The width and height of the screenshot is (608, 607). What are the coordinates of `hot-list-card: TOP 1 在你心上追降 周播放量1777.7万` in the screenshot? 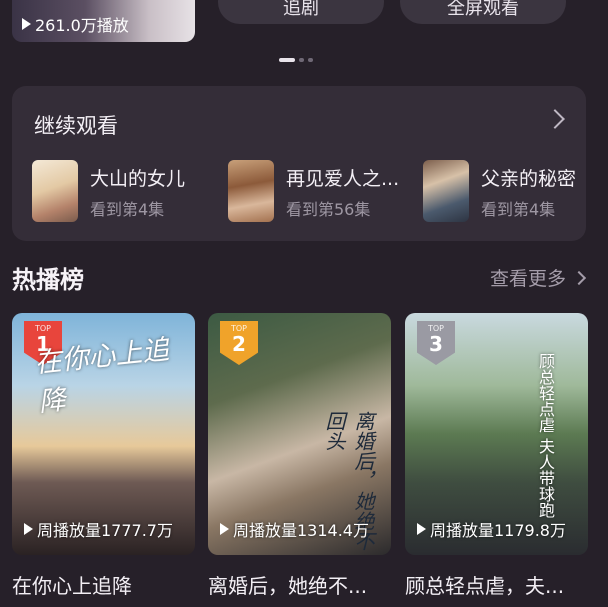 It's located at (103, 434).